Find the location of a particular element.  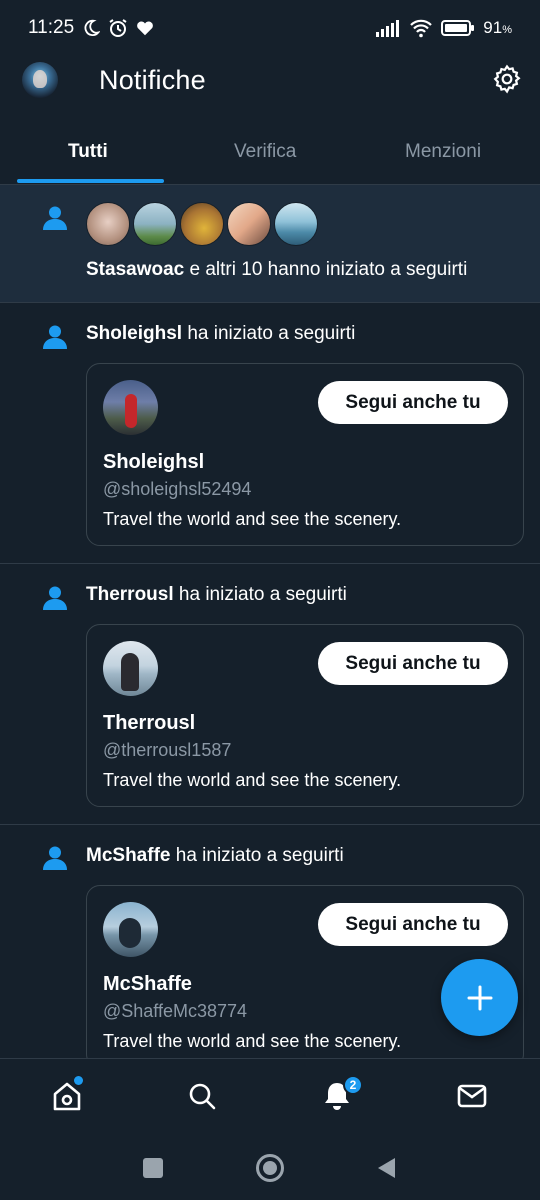

tab-bar: Tutti Verifica Menzioni is located at coordinates (270, 155).